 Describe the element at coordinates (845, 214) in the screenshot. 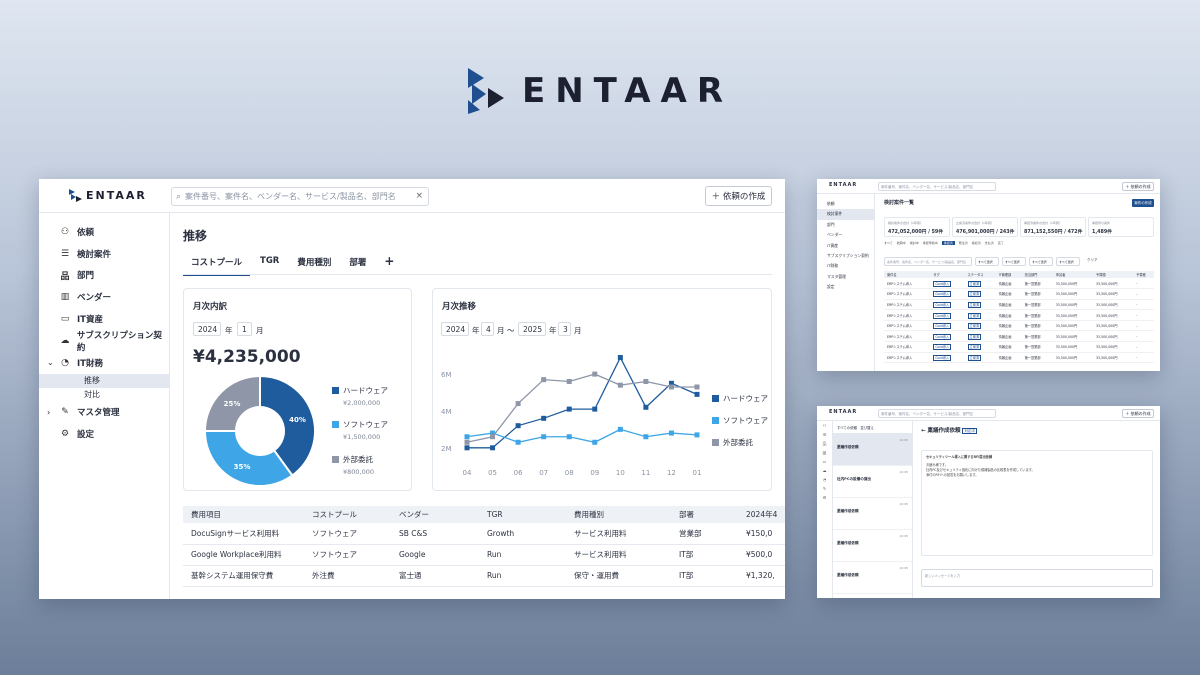

I see `sidebar-item: 検討案件` at that location.